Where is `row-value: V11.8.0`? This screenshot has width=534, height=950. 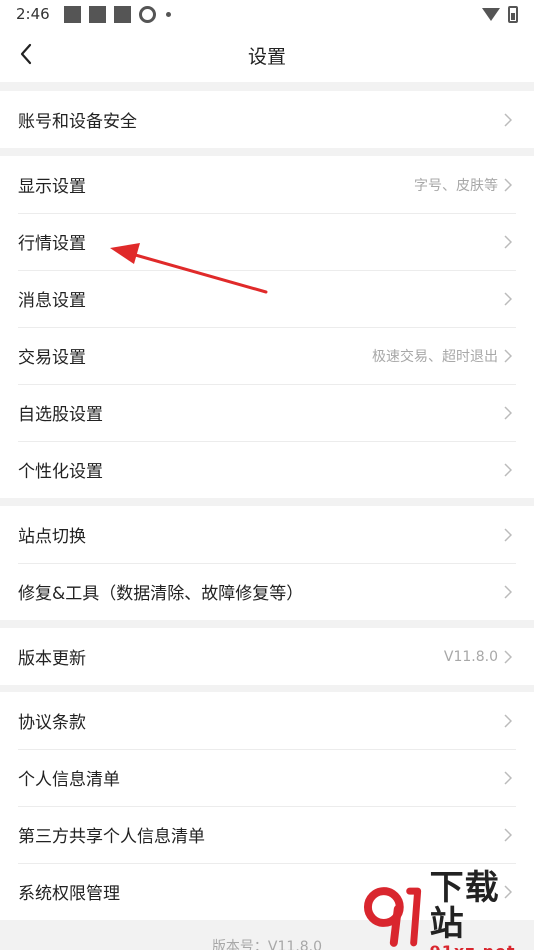
row-value: V11.8.0 is located at coordinates (470, 656).